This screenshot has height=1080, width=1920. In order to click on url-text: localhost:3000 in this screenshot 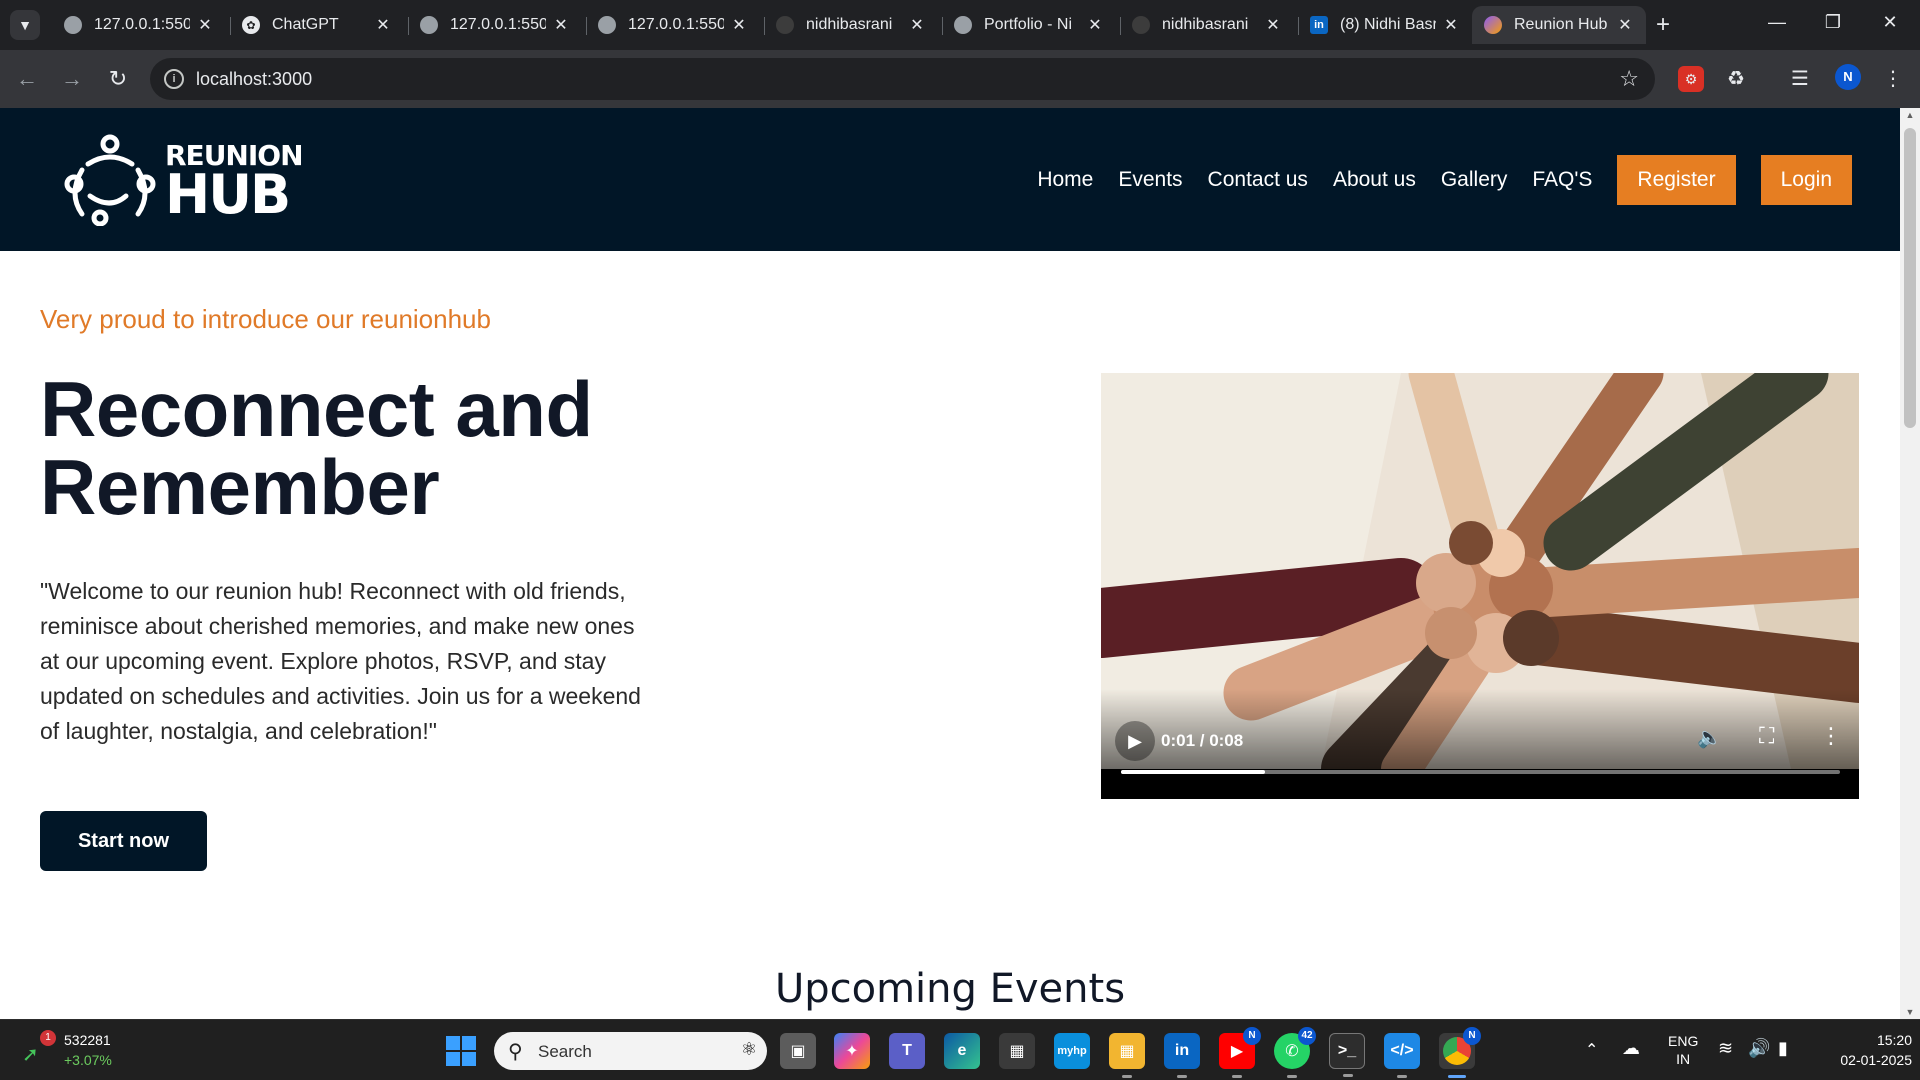, I will do `click(254, 79)`.